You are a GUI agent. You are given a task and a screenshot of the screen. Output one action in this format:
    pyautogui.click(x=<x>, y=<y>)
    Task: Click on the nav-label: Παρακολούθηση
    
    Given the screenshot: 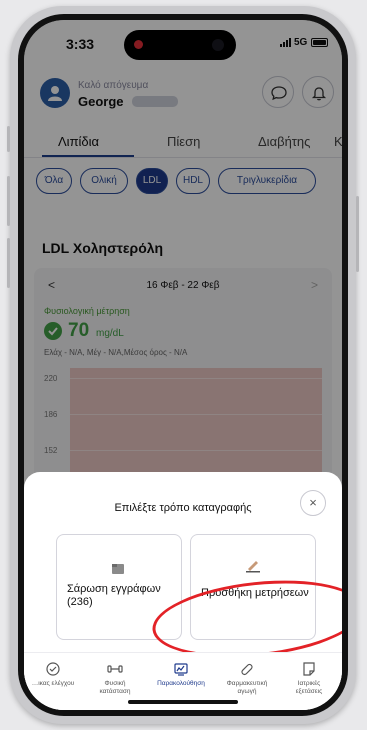 What is the action you would take?
    pyautogui.click(x=181, y=683)
    